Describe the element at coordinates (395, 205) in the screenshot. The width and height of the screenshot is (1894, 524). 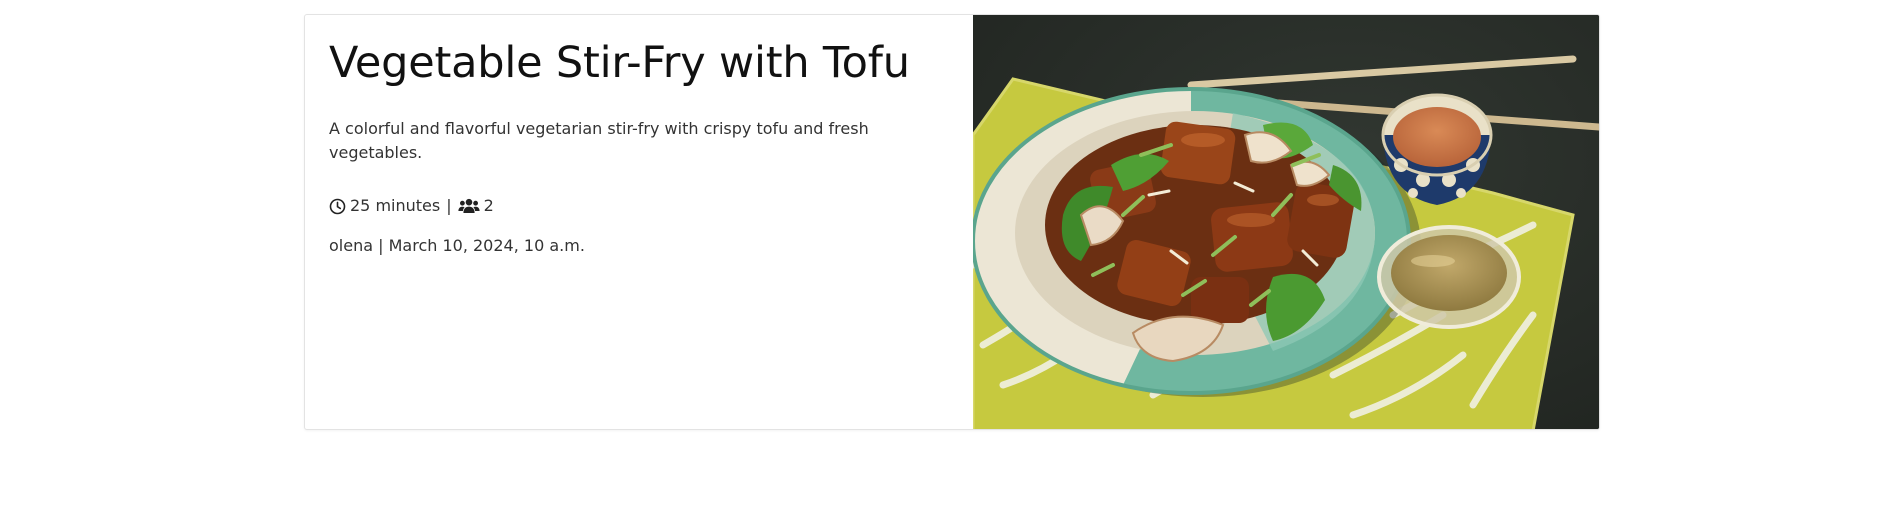
I see `cook-time: 25 minutes` at that location.